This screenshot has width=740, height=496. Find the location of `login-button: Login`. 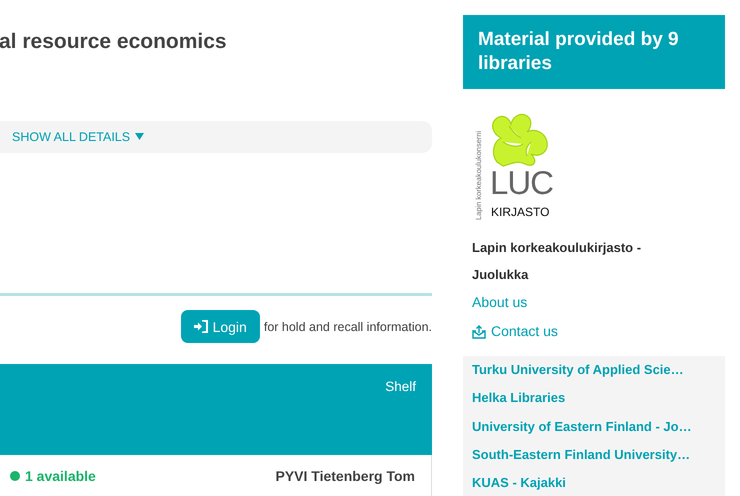

login-button: Login is located at coordinates (220, 326).